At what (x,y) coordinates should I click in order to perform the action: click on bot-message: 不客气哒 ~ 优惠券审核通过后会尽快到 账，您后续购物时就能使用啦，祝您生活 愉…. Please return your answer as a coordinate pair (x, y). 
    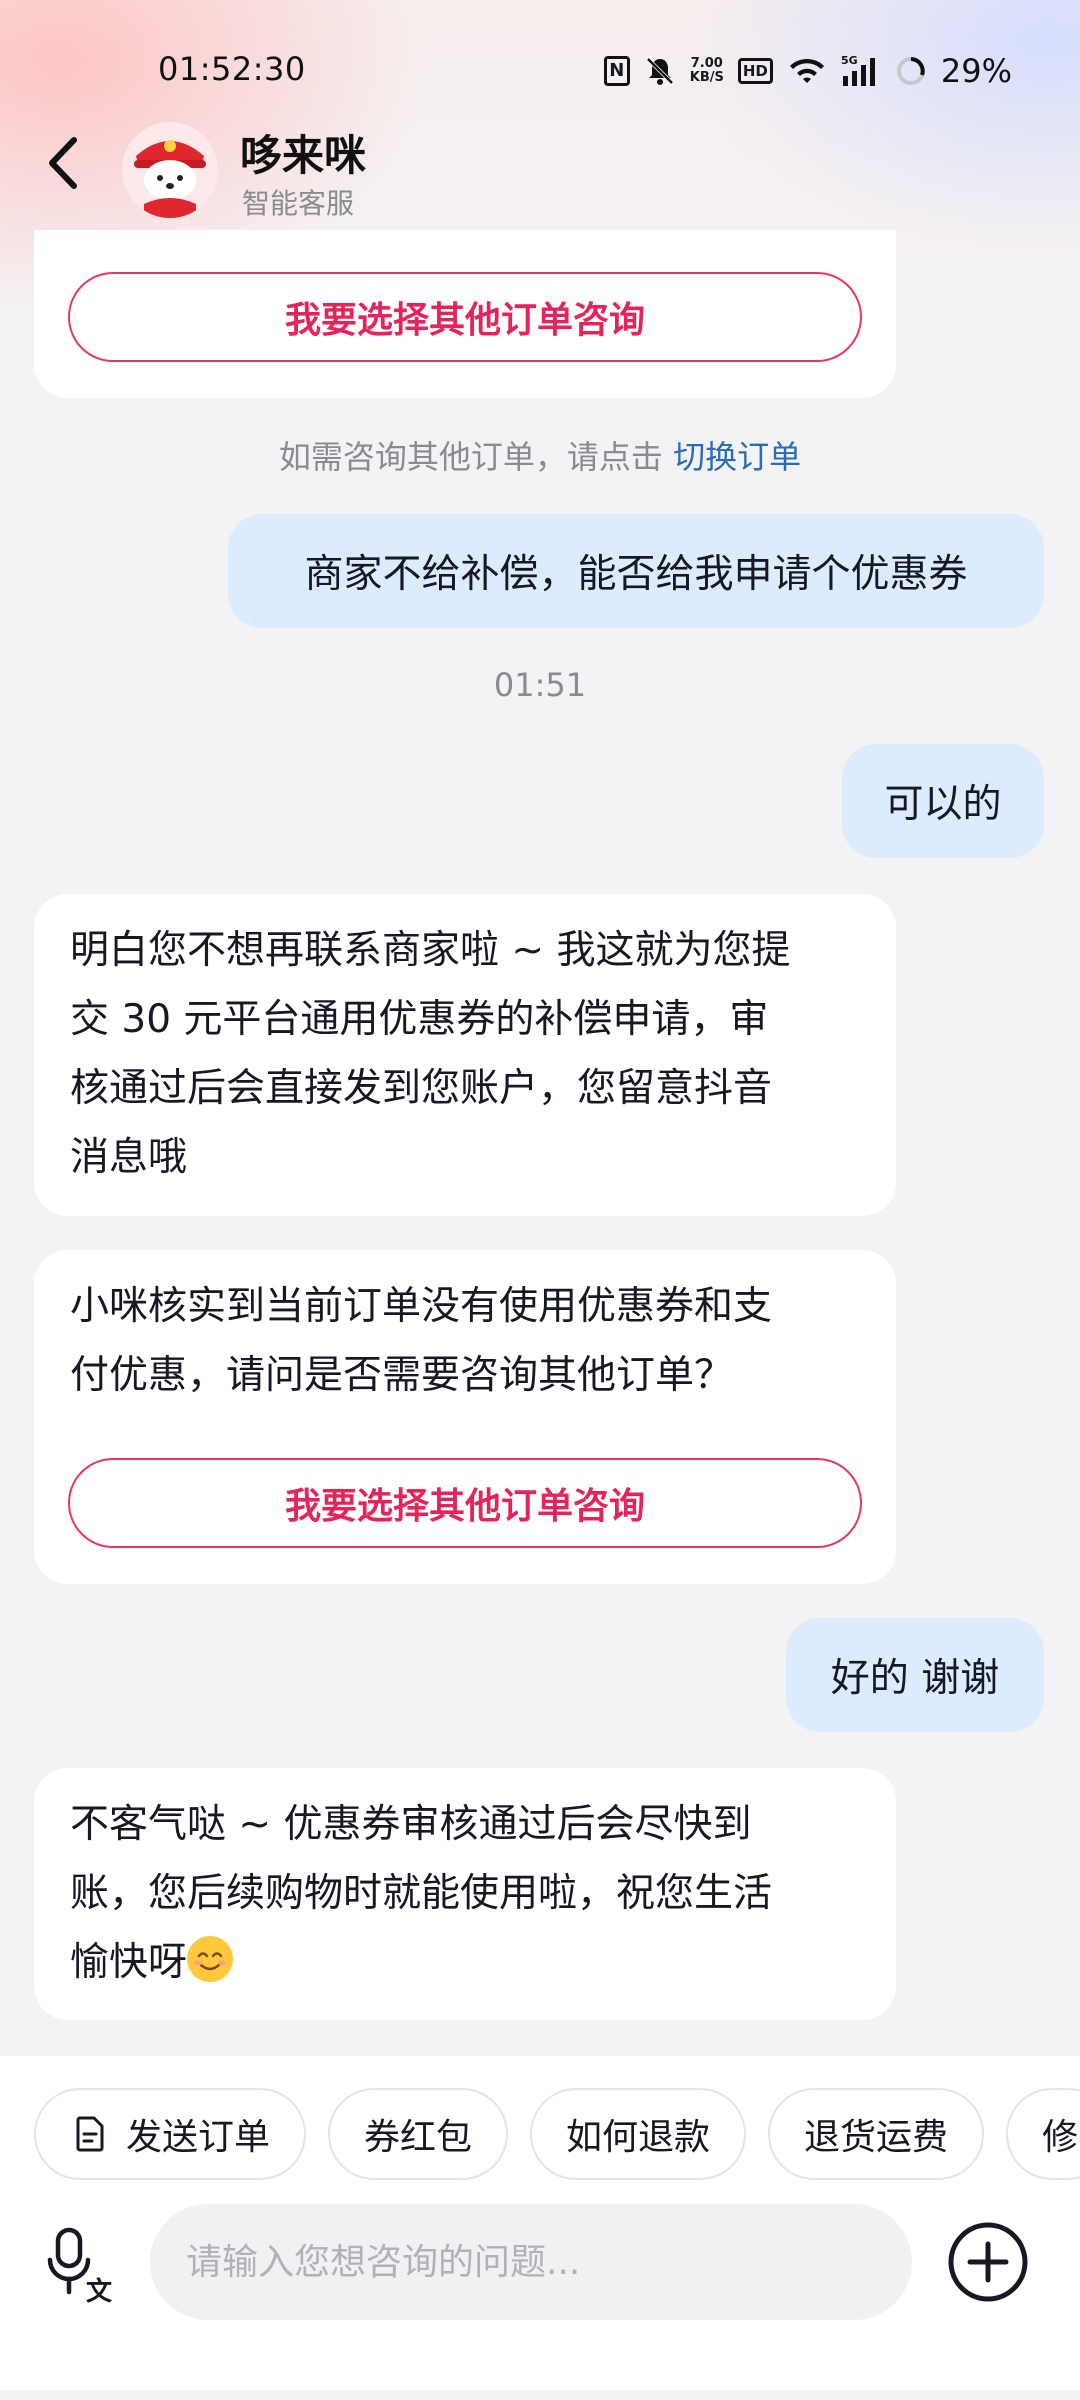
    Looking at the image, I should click on (465, 1894).